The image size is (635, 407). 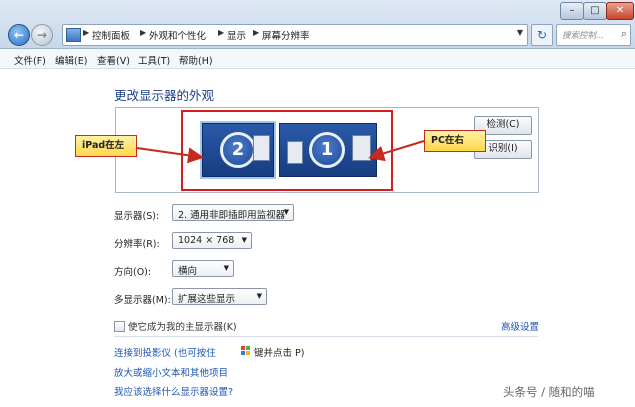 What do you see at coordinates (171, 372) in the screenshot?
I see `text-size-link: 放大或缩小文本和其他项目` at bounding box center [171, 372].